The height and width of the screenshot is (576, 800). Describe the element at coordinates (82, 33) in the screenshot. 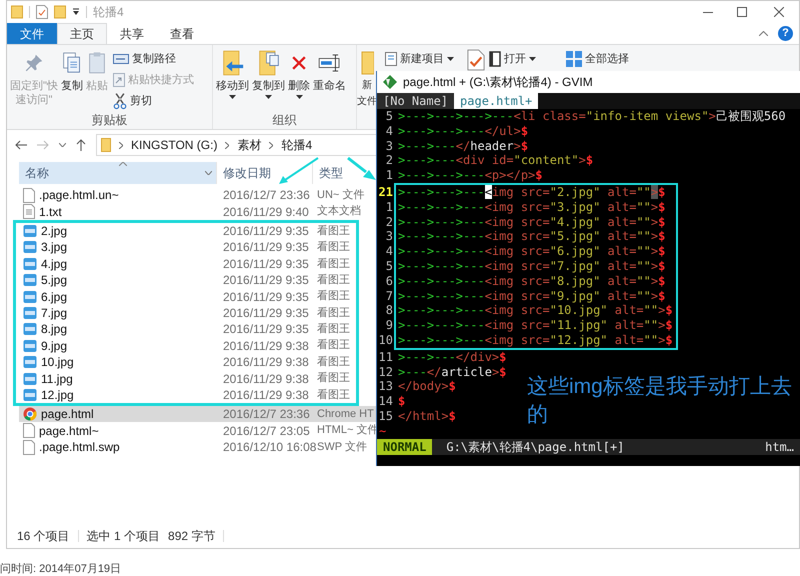

I see `ribbon-tab: 主页` at that location.